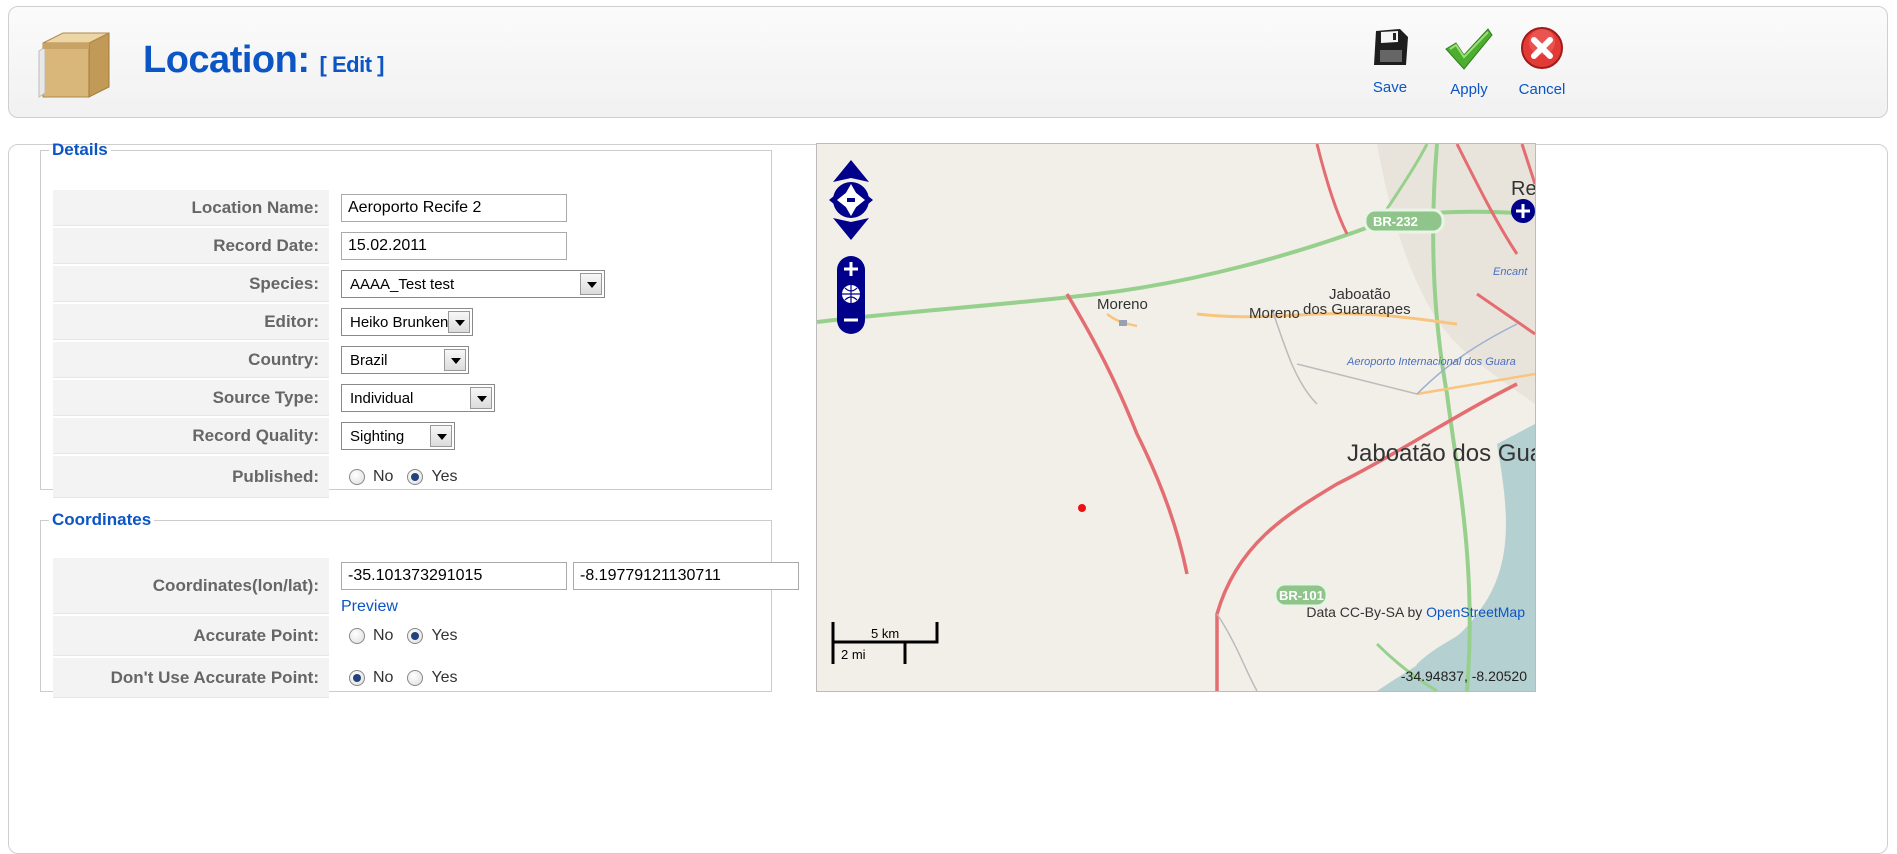  What do you see at coordinates (454, 246) in the screenshot?
I see `record-date-input: 15.02.2011` at bounding box center [454, 246].